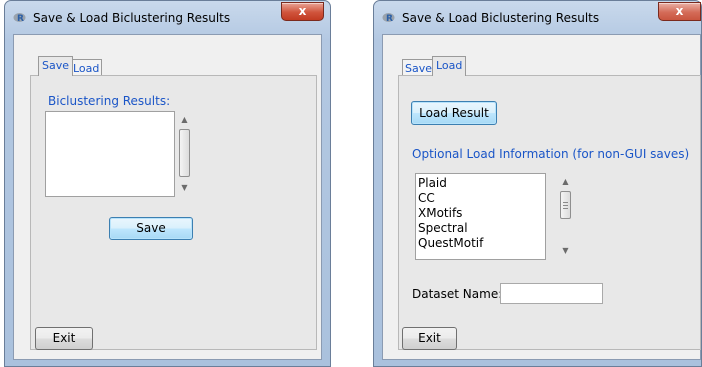  Describe the element at coordinates (457, 294) in the screenshot. I see `dataset-name-label: Dataset Name:` at that location.